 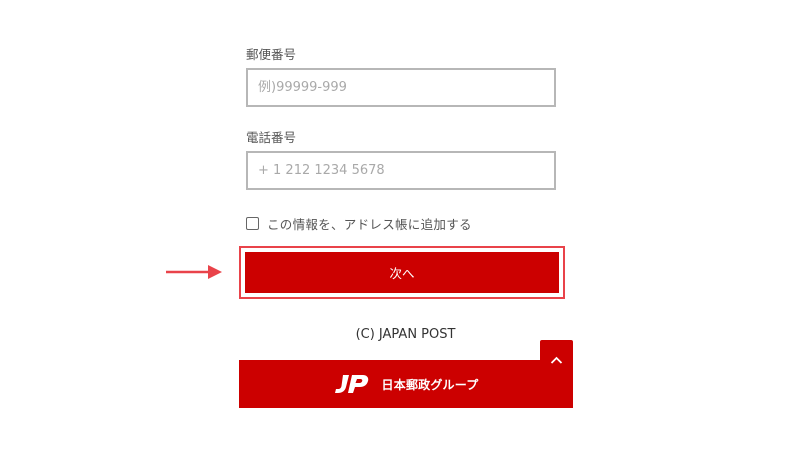 I want to click on next-button: 次へ, so click(x=402, y=272).